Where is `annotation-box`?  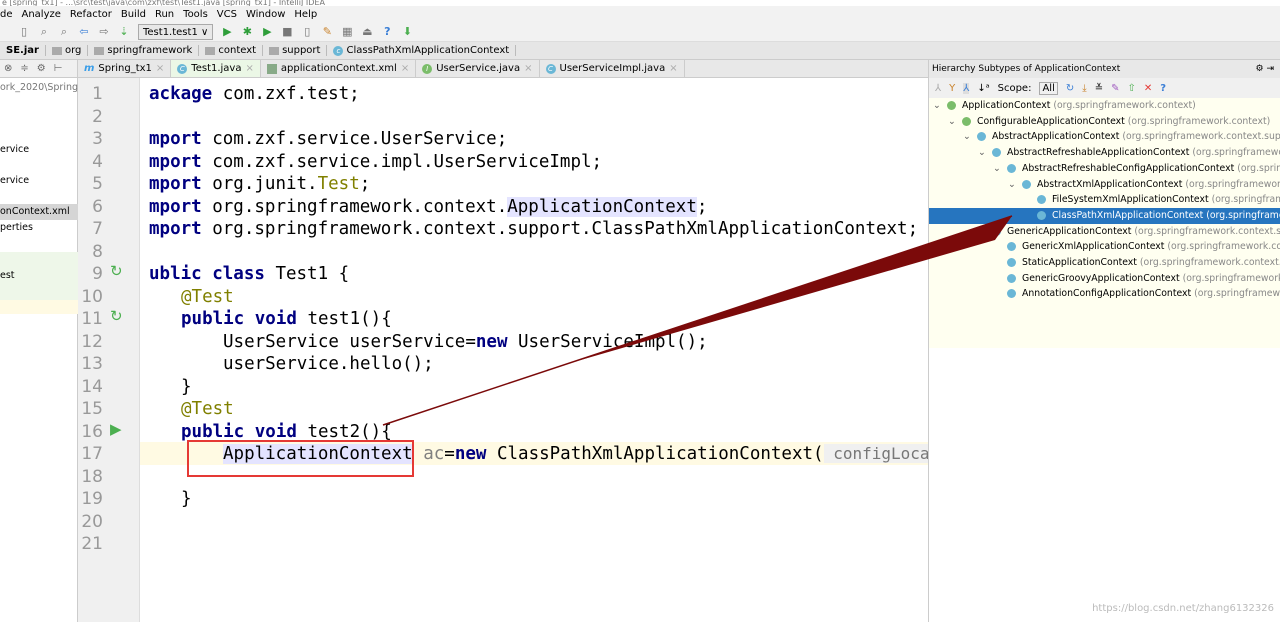 annotation-box is located at coordinates (300, 458).